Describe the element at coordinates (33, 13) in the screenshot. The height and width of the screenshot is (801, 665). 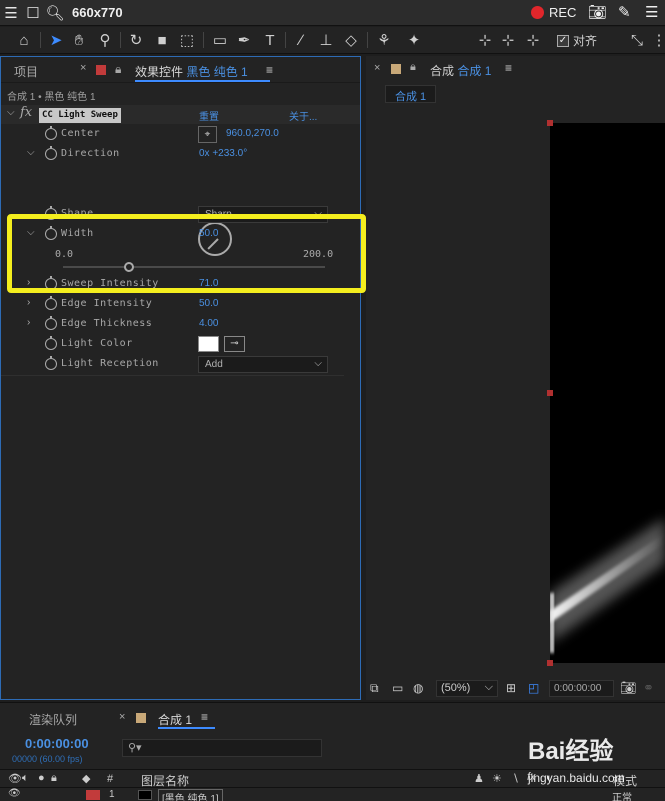
I see `window-icon: ☐` at that location.